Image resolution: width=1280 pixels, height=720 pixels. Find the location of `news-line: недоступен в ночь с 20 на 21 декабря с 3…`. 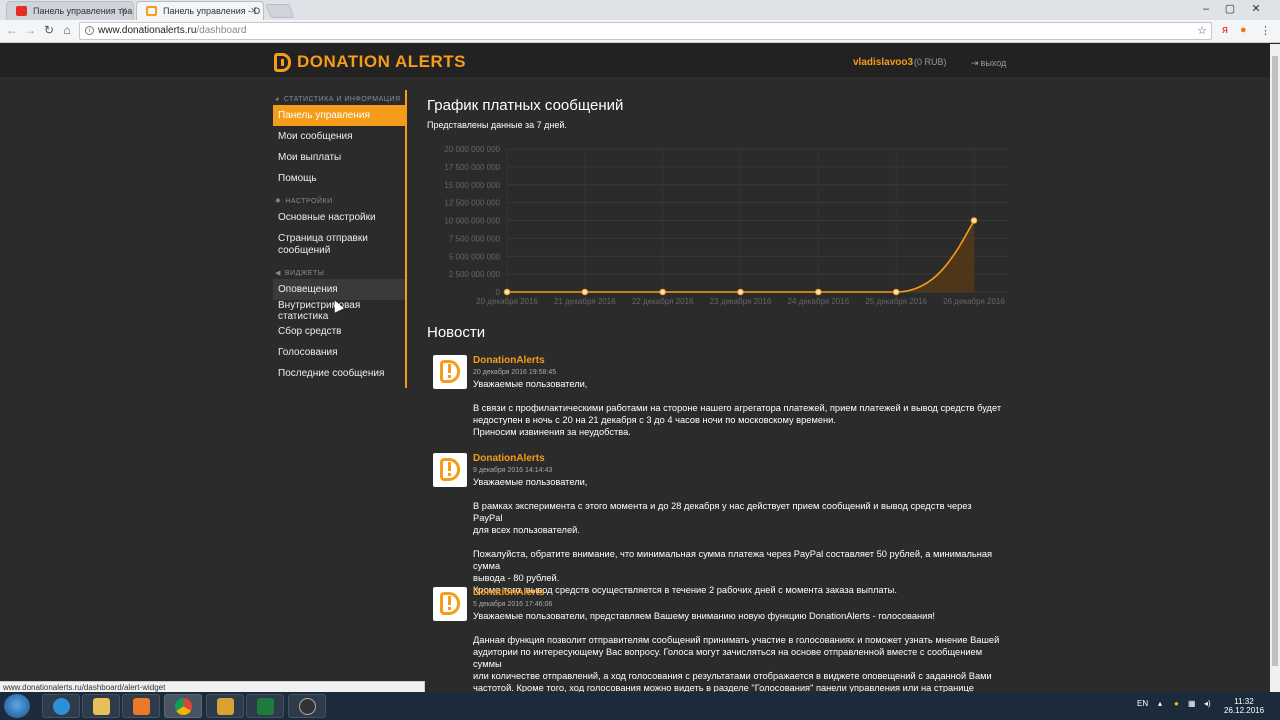

news-line: недоступен в ночь с 20 на 21 декабря с 3… is located at coordinates (654, 420).